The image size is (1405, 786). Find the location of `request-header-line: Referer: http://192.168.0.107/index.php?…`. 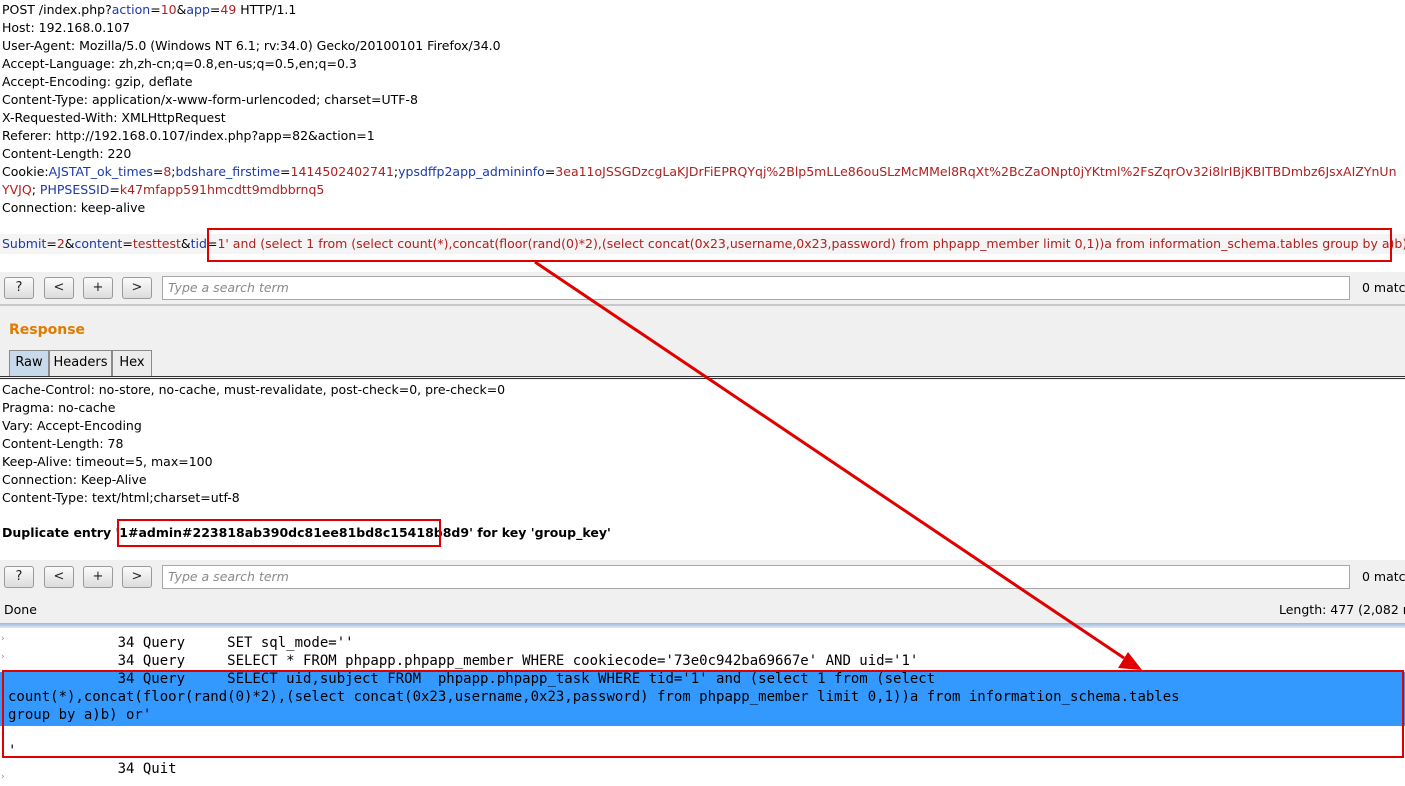

request-header-line: Referer: http://192.168.0.107/index.php?… is located at coordinates (188, 136).